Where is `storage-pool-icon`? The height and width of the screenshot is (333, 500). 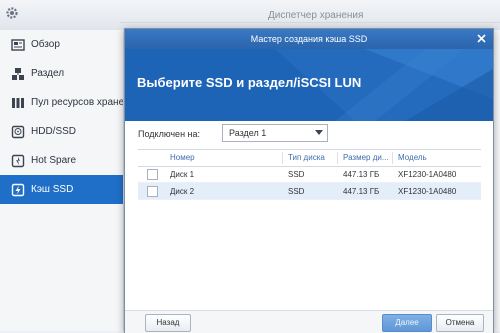 storage-pool-icon is located at coordinates (18, 102).